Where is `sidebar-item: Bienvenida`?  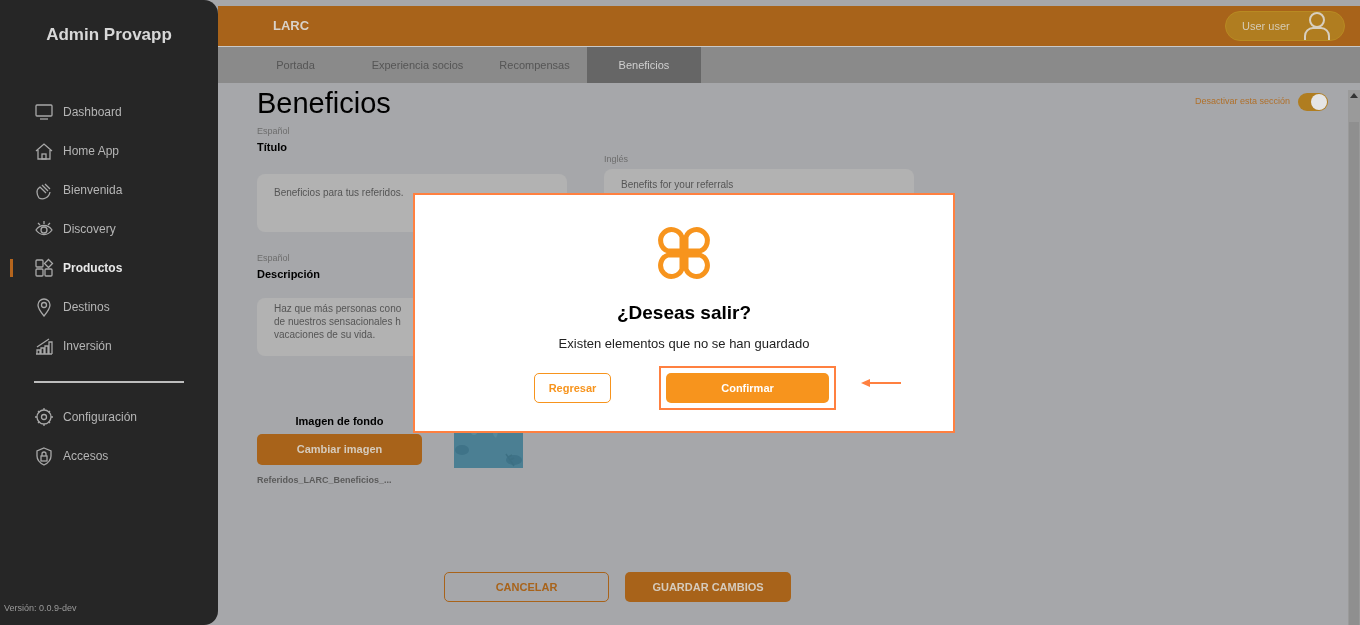 sidebar-item: Bienvenida is located at coordinates (109, 190).